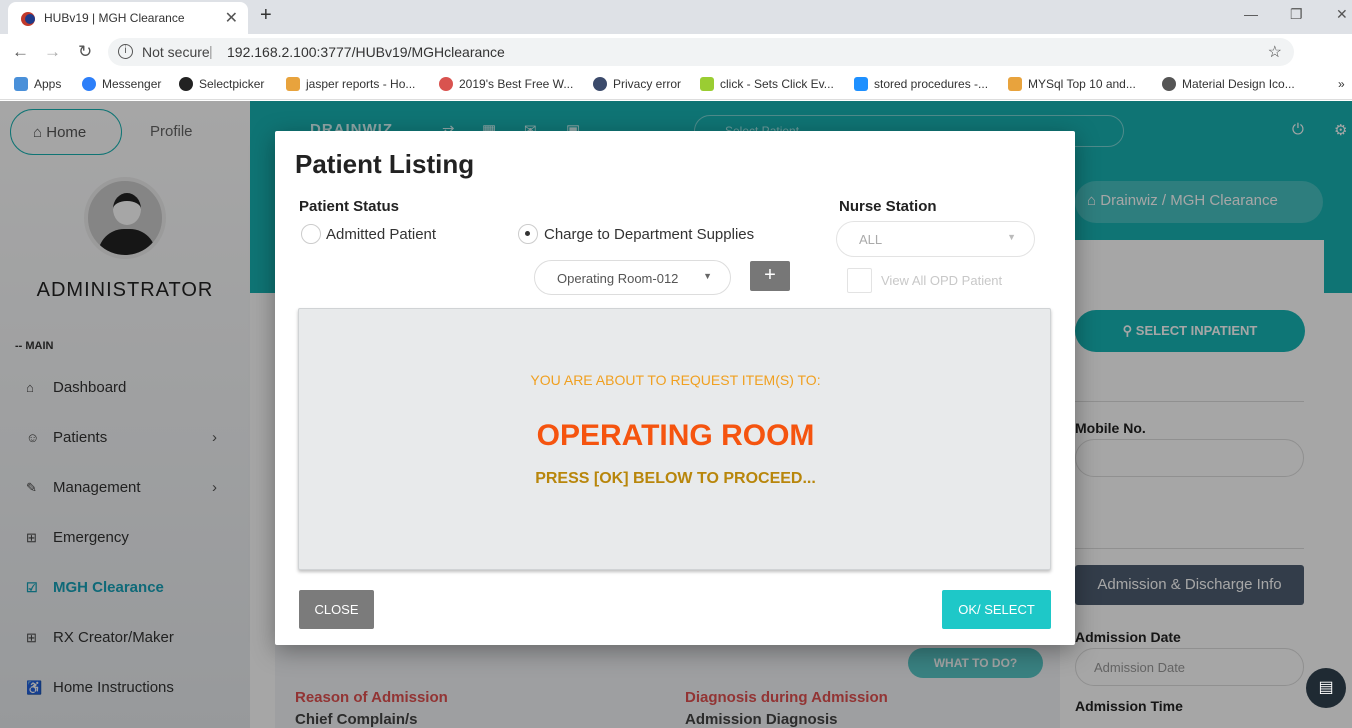  What do you see at coordinates (859, 280) in the screenshot?
I see `view-opd-checkbox` at bounding box center [859, 280].